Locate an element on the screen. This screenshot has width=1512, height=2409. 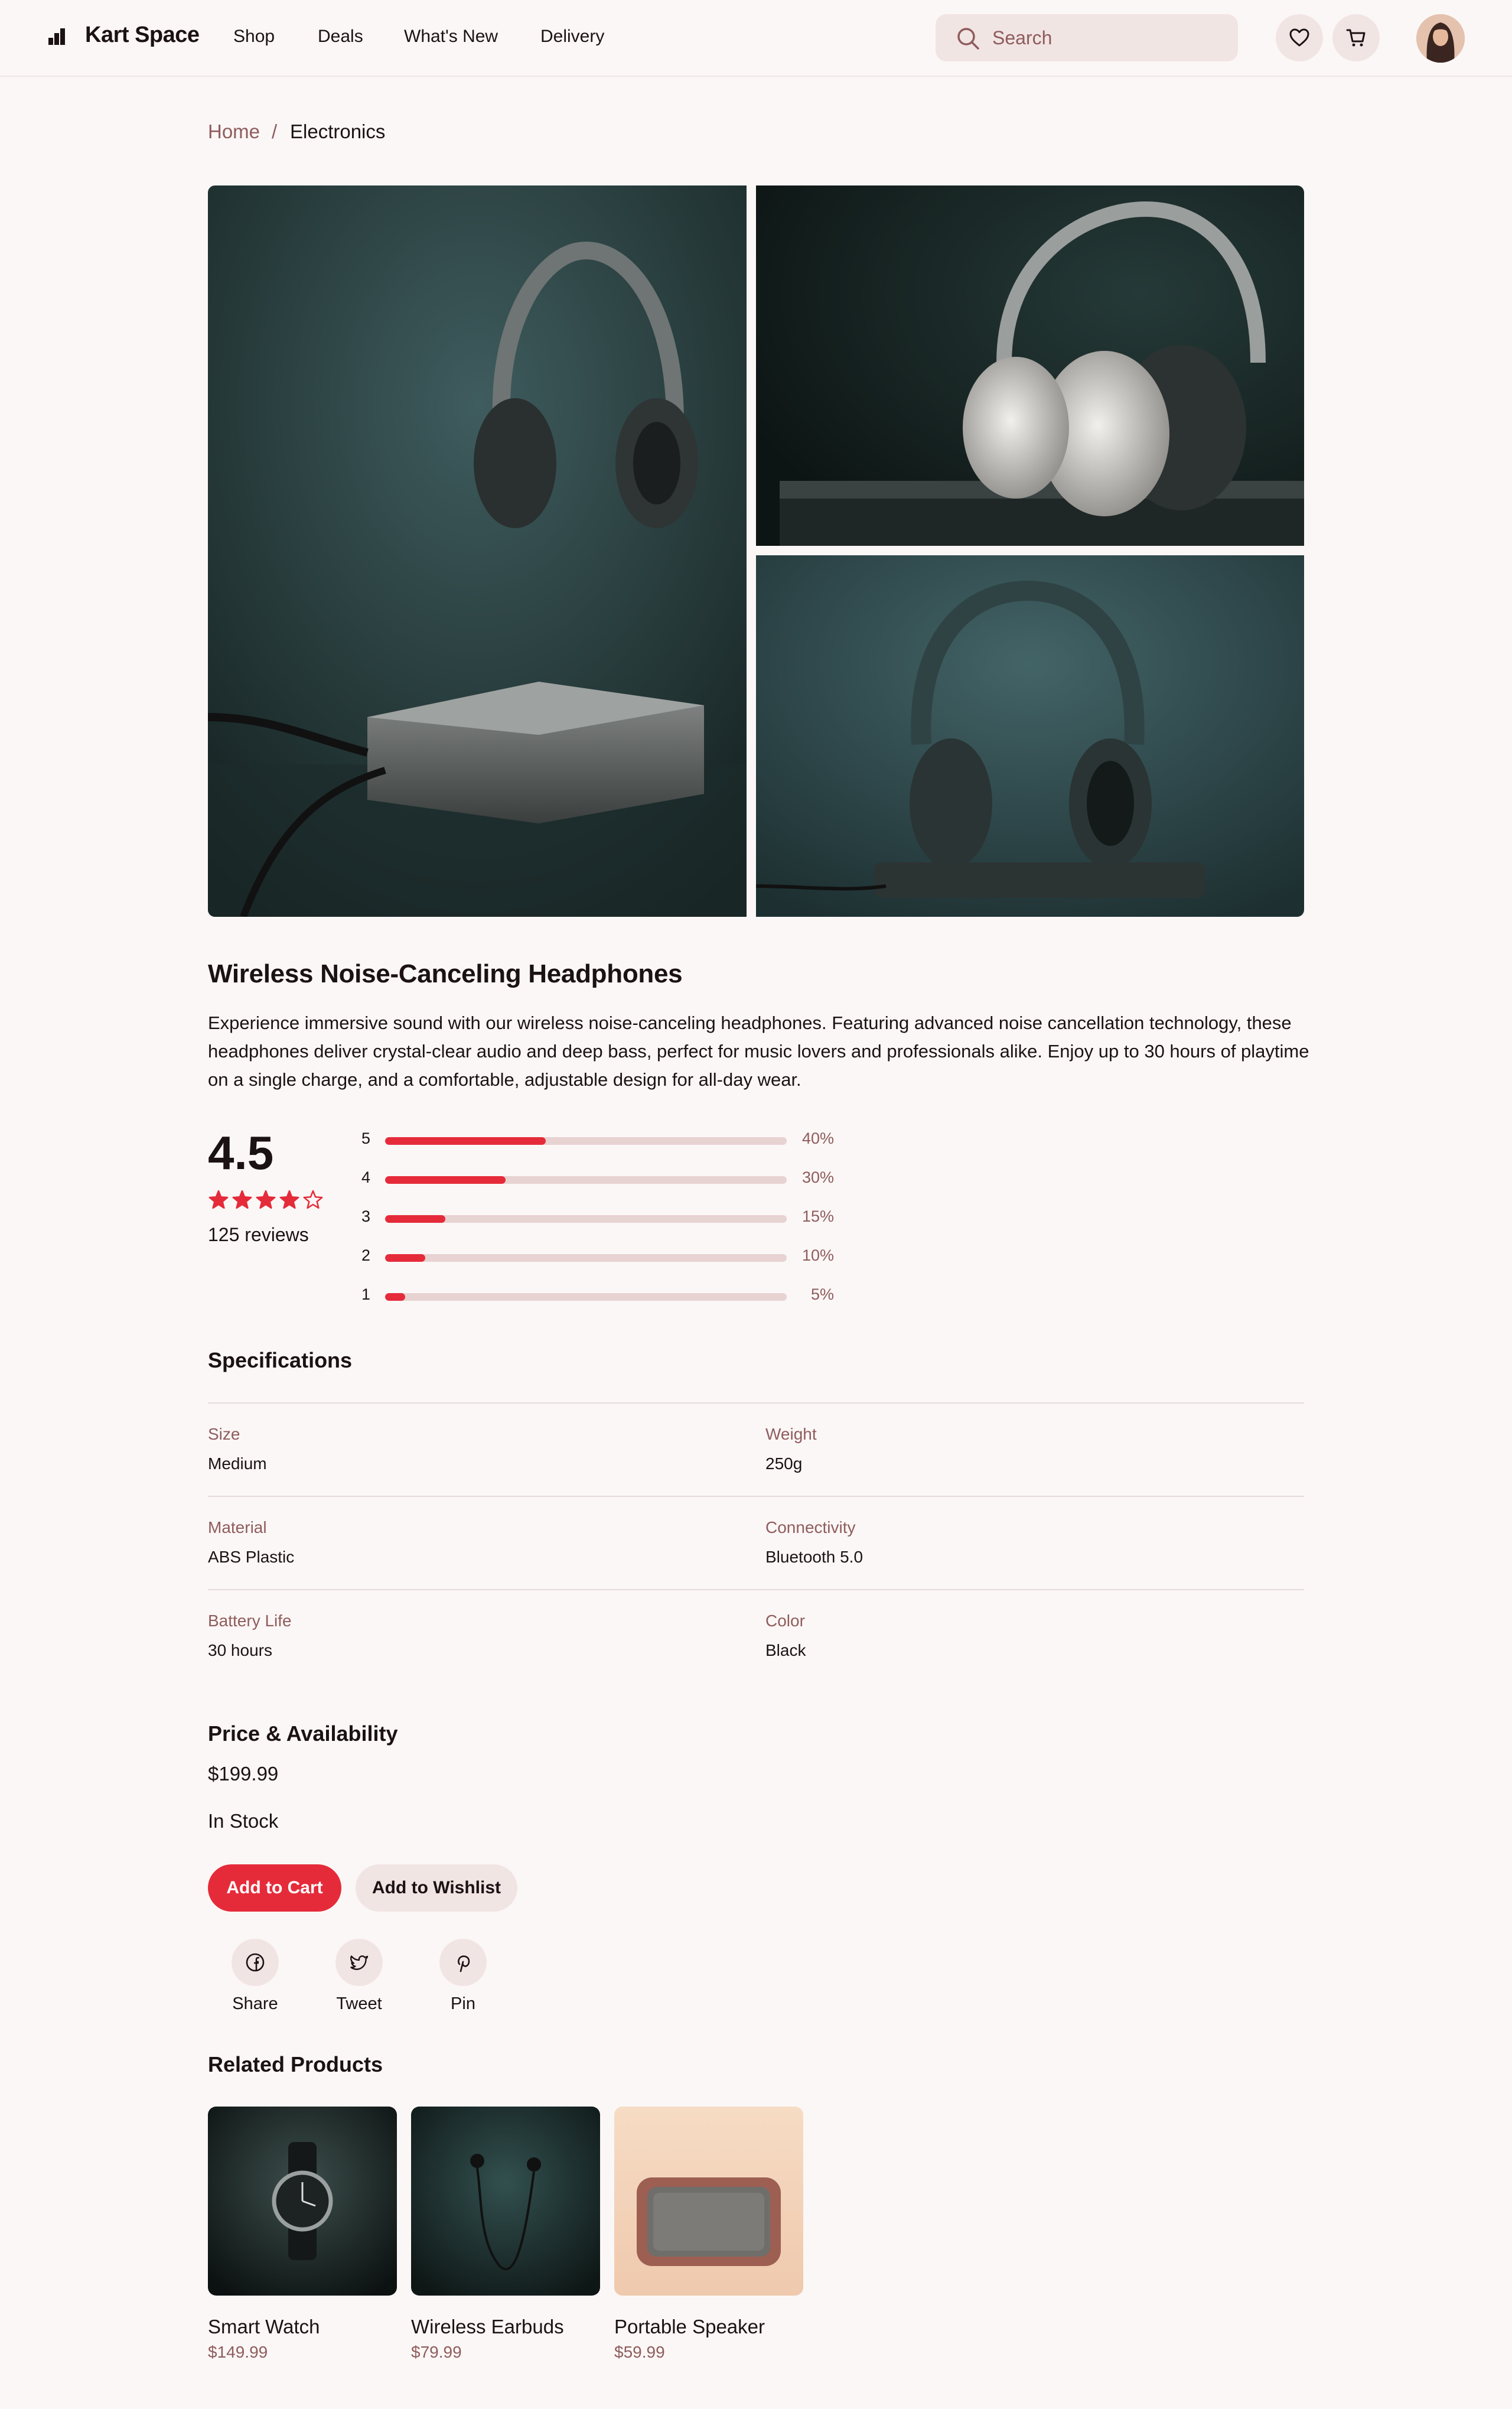
cart-icon is located at coordinates (1356, 38).